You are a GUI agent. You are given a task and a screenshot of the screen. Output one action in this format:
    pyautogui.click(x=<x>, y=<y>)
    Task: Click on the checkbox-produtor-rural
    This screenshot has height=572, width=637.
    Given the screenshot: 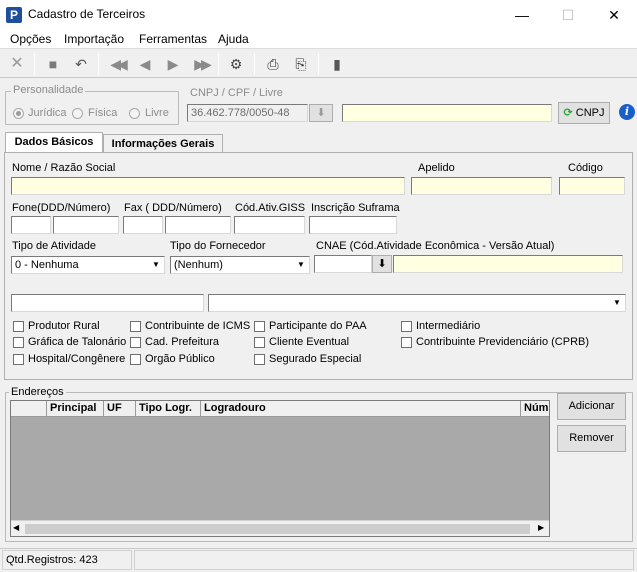 What is the action you would take?
    pyautogui.click(x=18, y=326)
    